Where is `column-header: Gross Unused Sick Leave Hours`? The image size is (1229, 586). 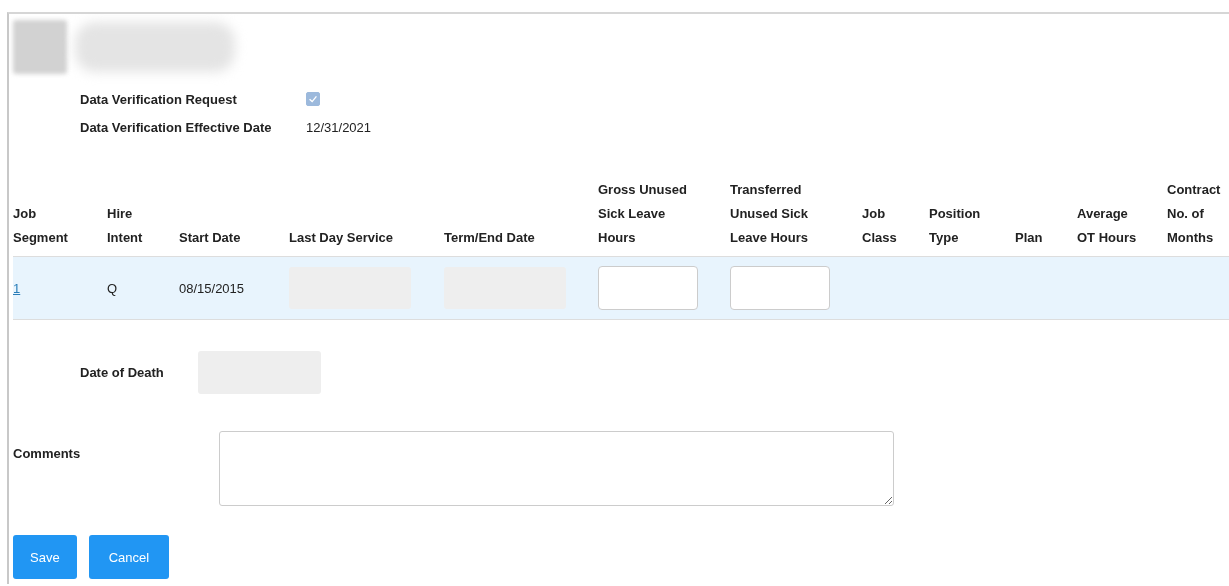
column-header: Gross Unused Sick Leave Hours is located at coordinates (643, 214).